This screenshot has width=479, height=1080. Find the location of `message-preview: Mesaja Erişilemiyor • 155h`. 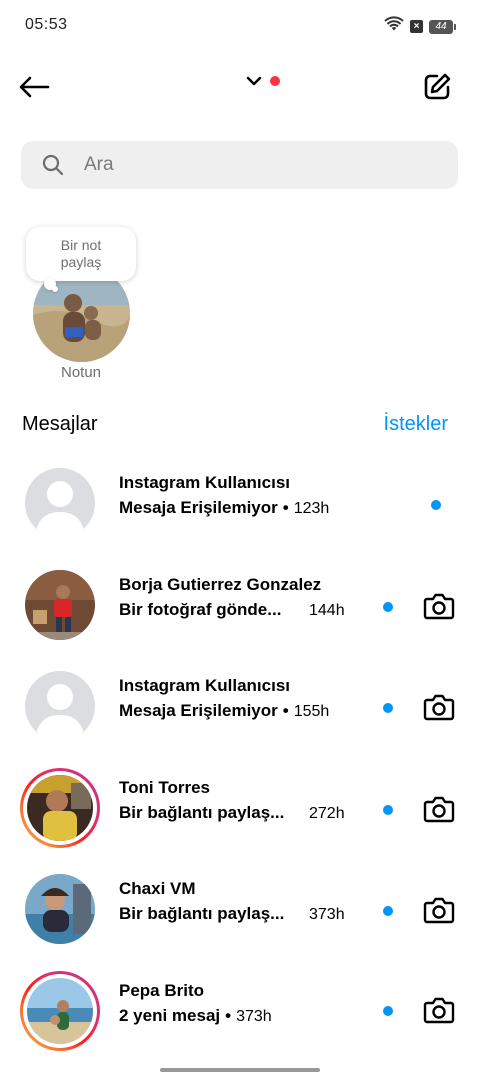

message-preview: Mesaja Erişilemiyor • 155h is located at coordinates (224, 711).